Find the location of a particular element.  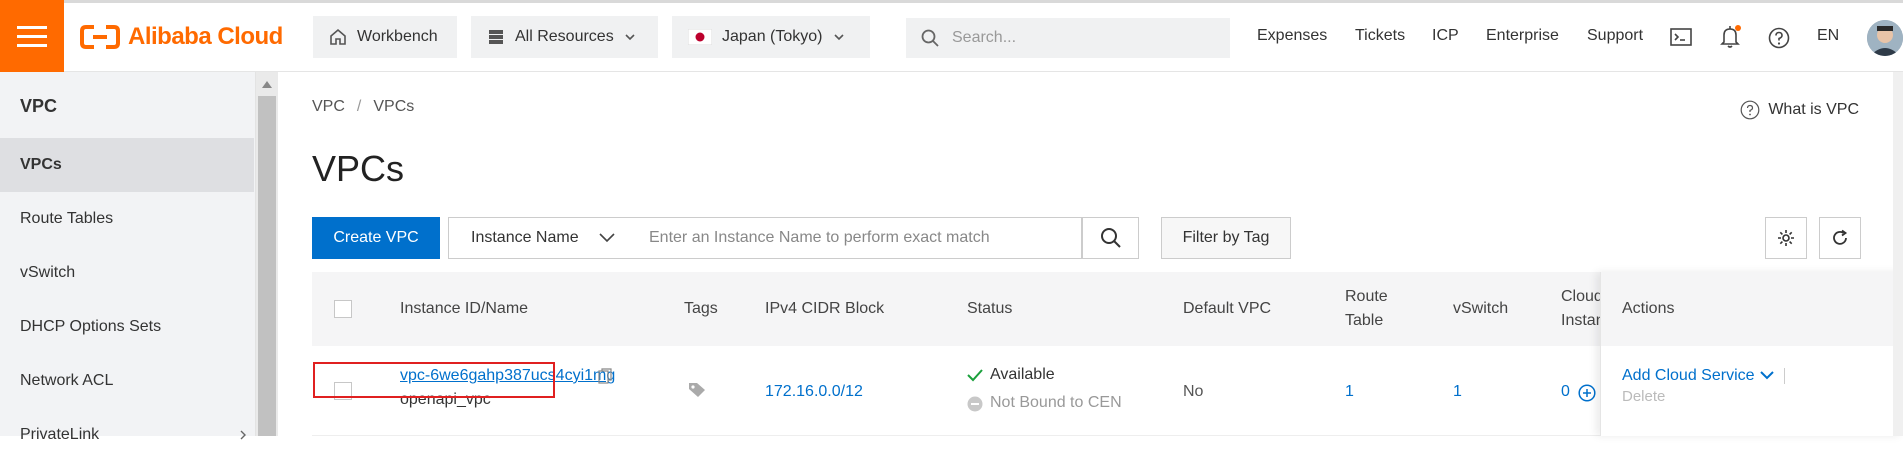

region-label: Japan (Tokyo) is located at coordinates (772, 36).